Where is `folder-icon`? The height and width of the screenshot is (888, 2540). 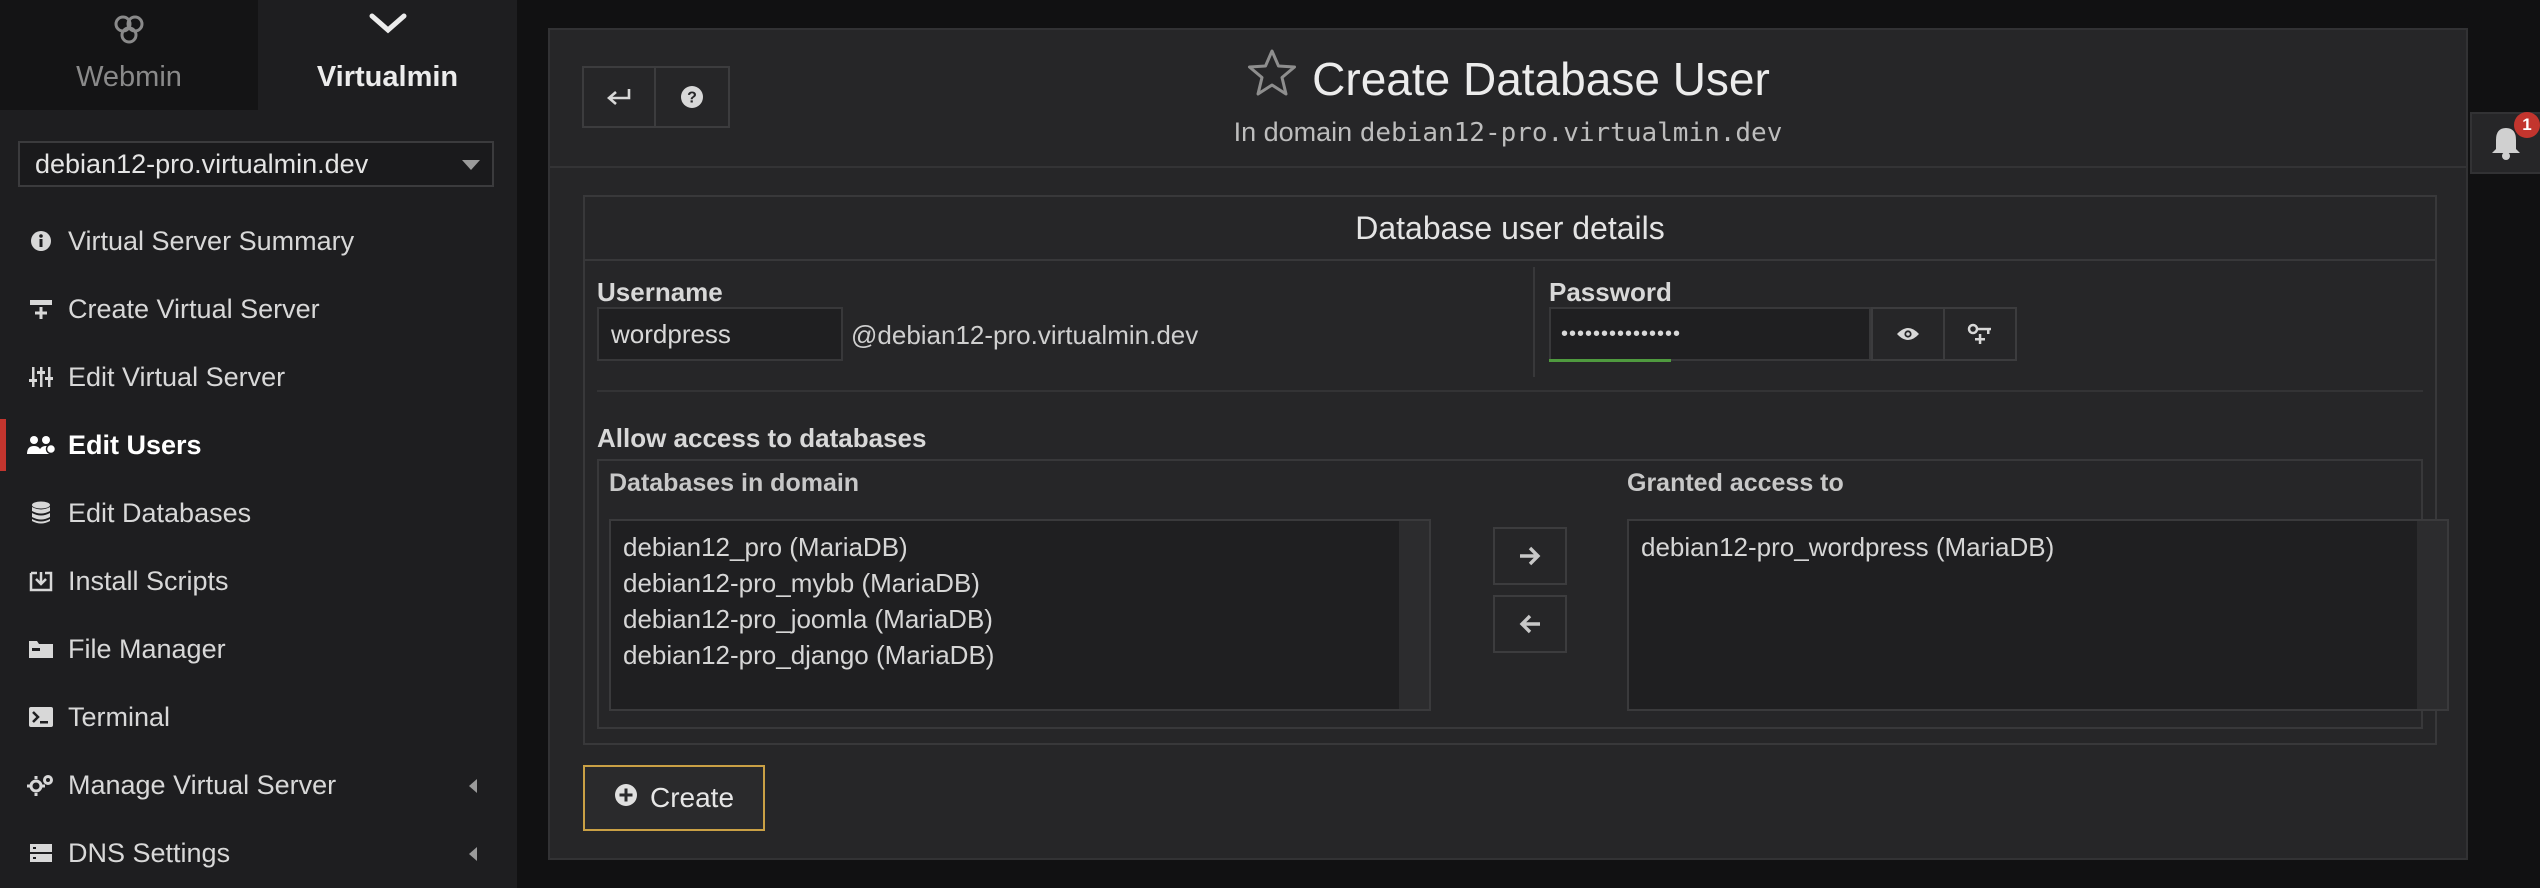 folder-icon is located at coordinates (41, 649).